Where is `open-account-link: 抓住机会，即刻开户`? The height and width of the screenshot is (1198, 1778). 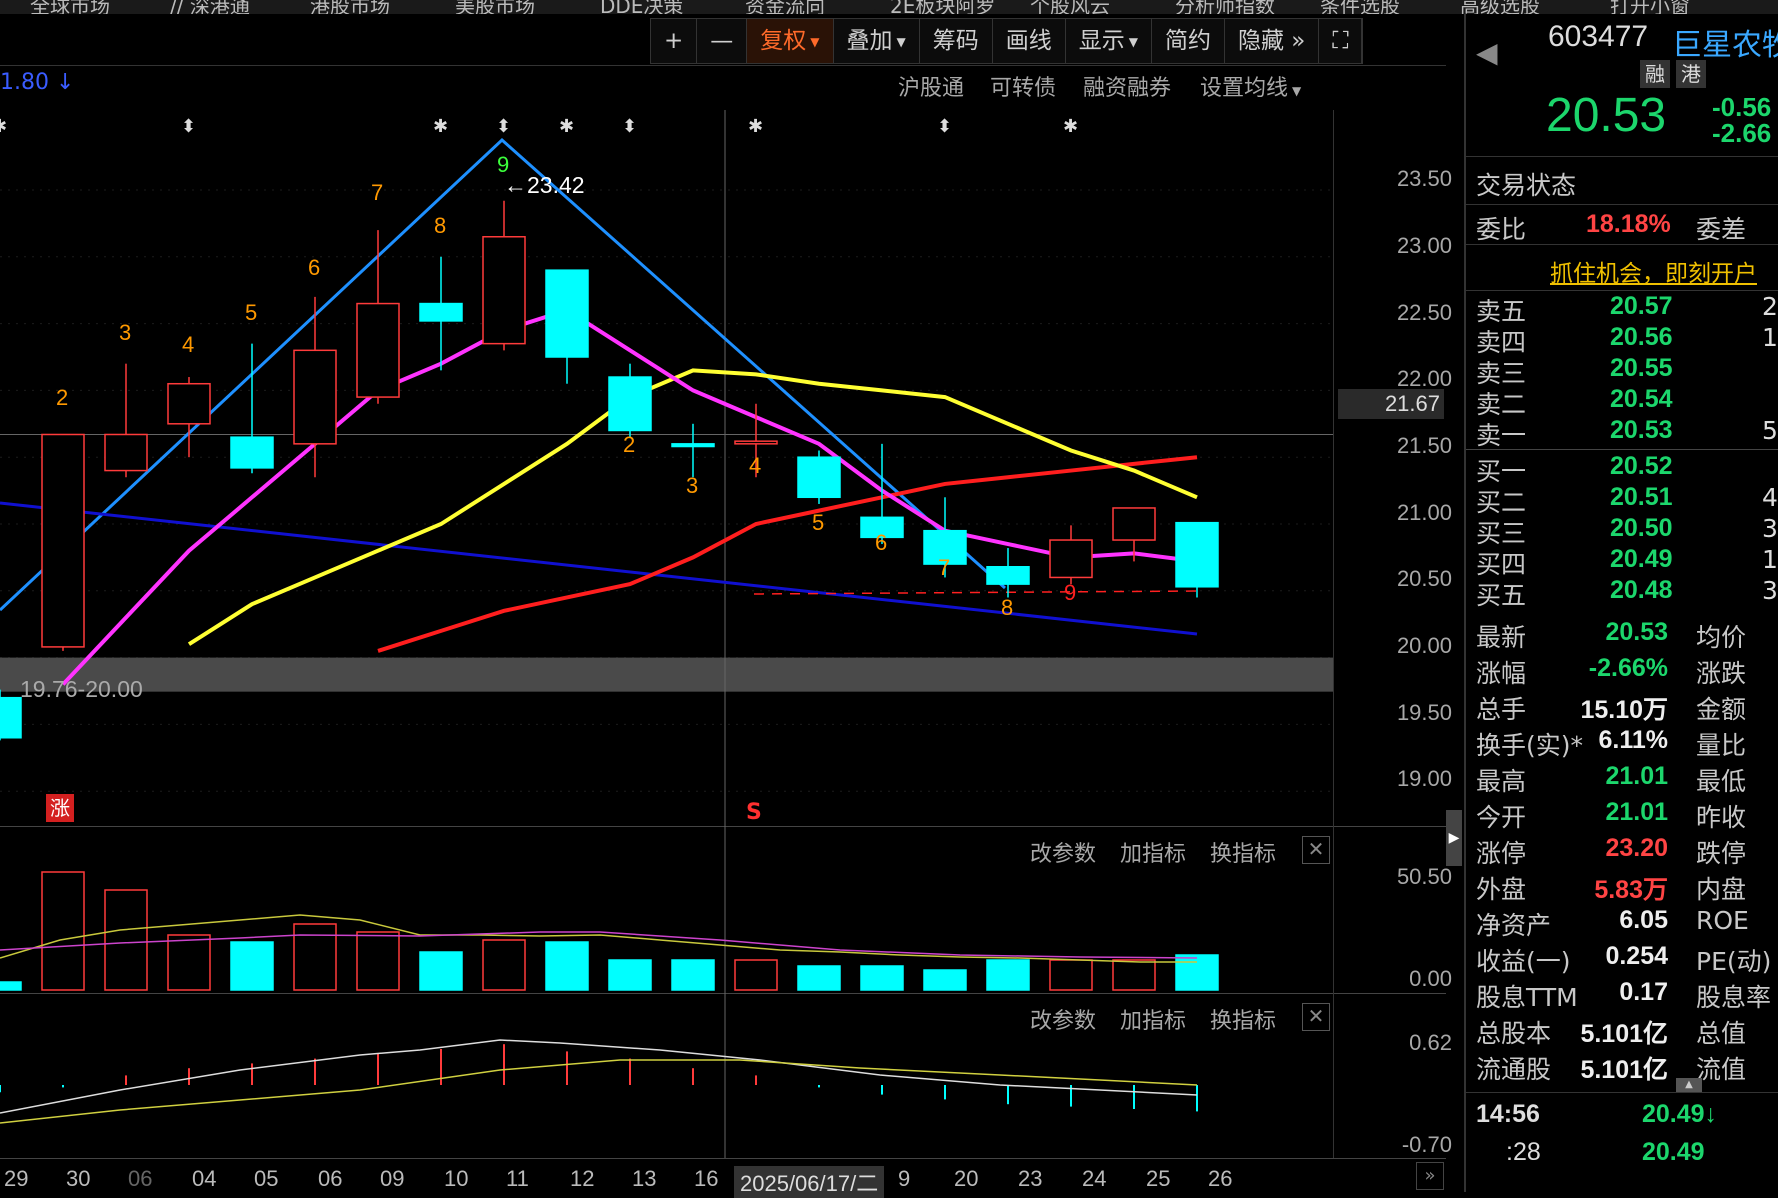 open-account-link: 抓住机会，即刻开户 is located at coordinates (1653, 271).